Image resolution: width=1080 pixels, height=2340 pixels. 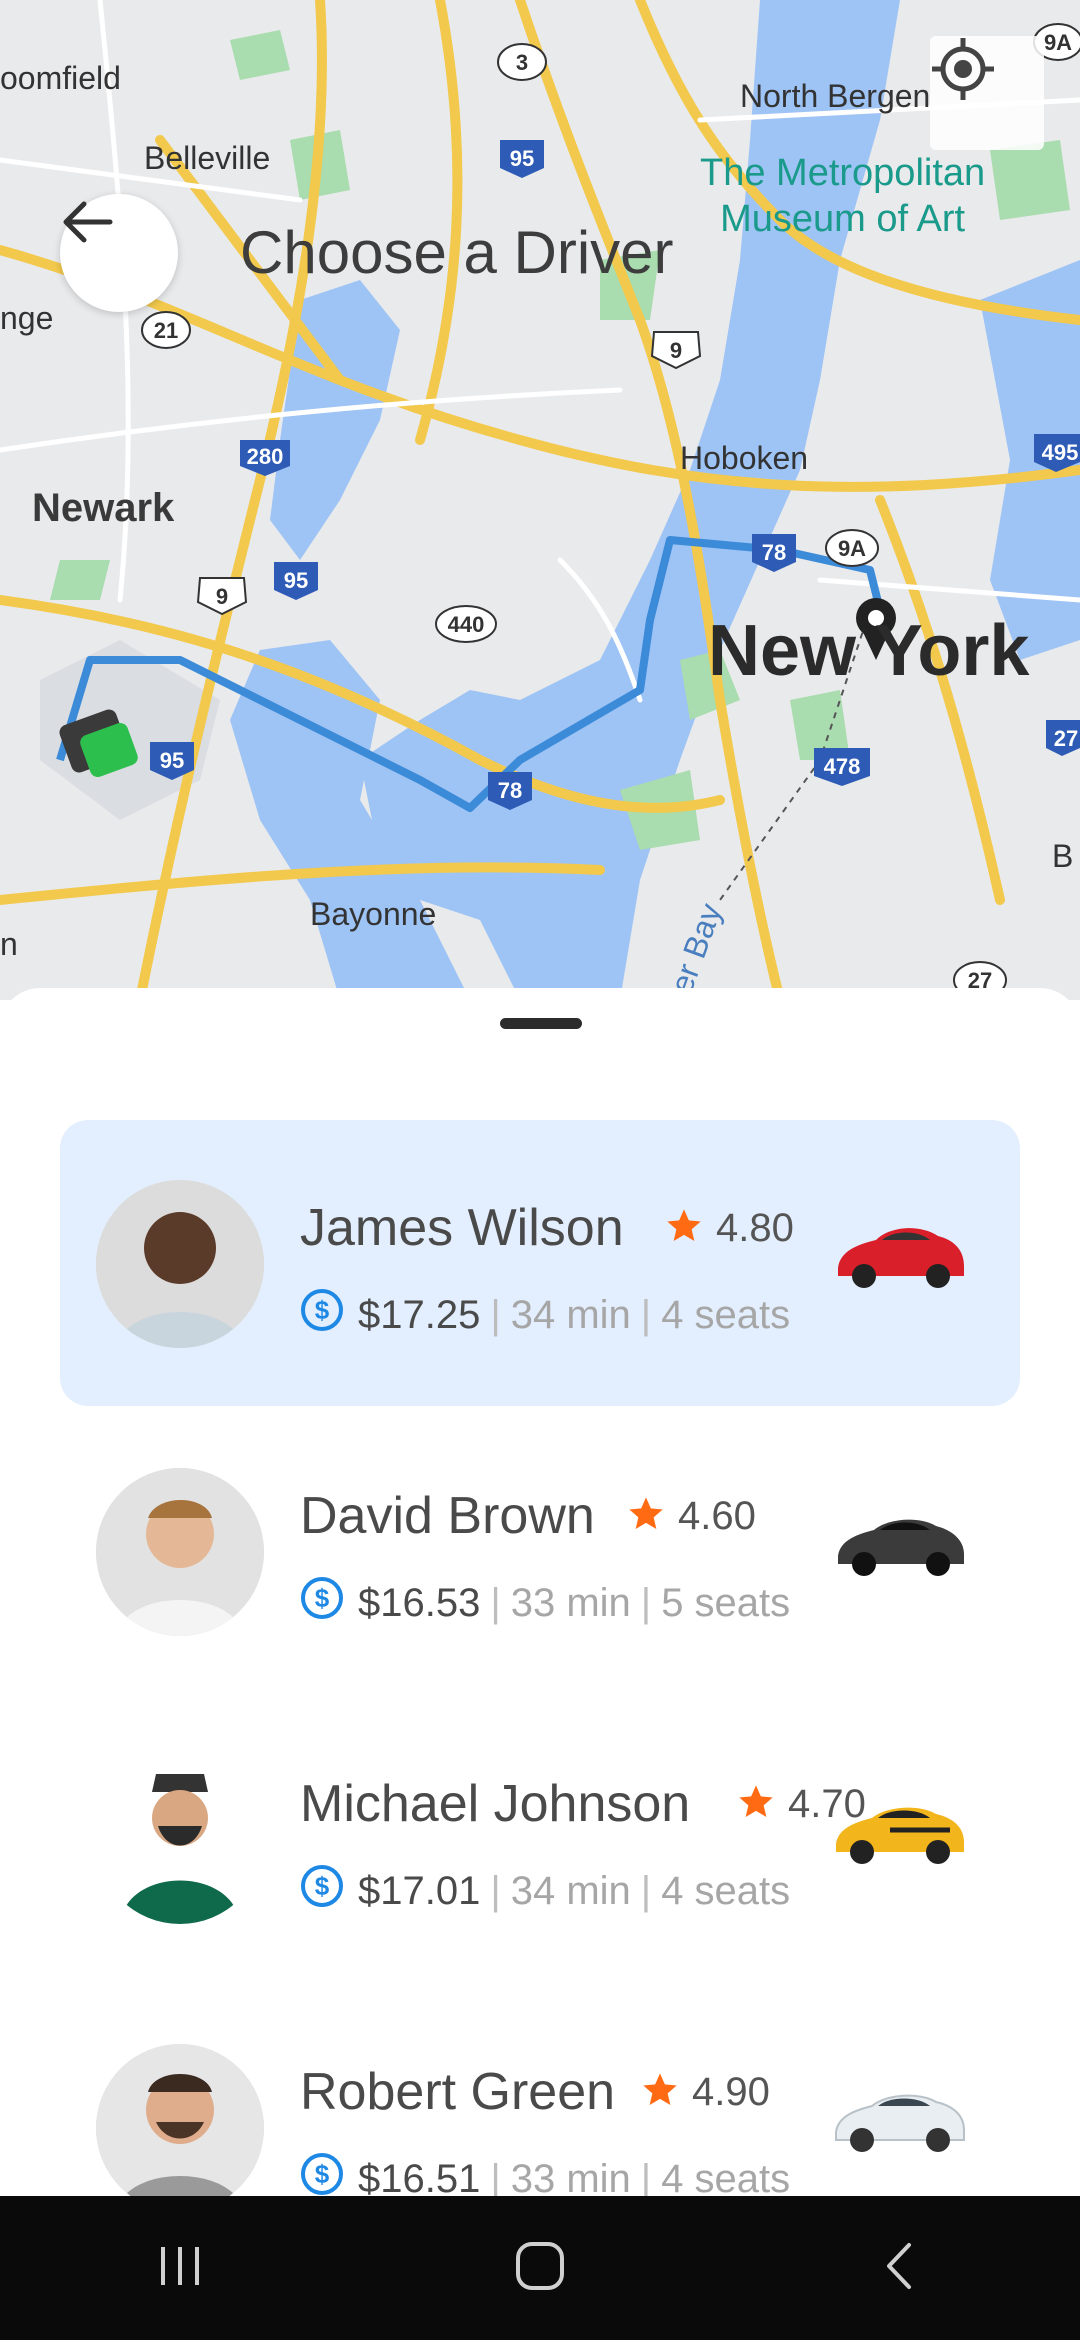 I want to click on back-chevron-icon, so click(x=900, y=2268).